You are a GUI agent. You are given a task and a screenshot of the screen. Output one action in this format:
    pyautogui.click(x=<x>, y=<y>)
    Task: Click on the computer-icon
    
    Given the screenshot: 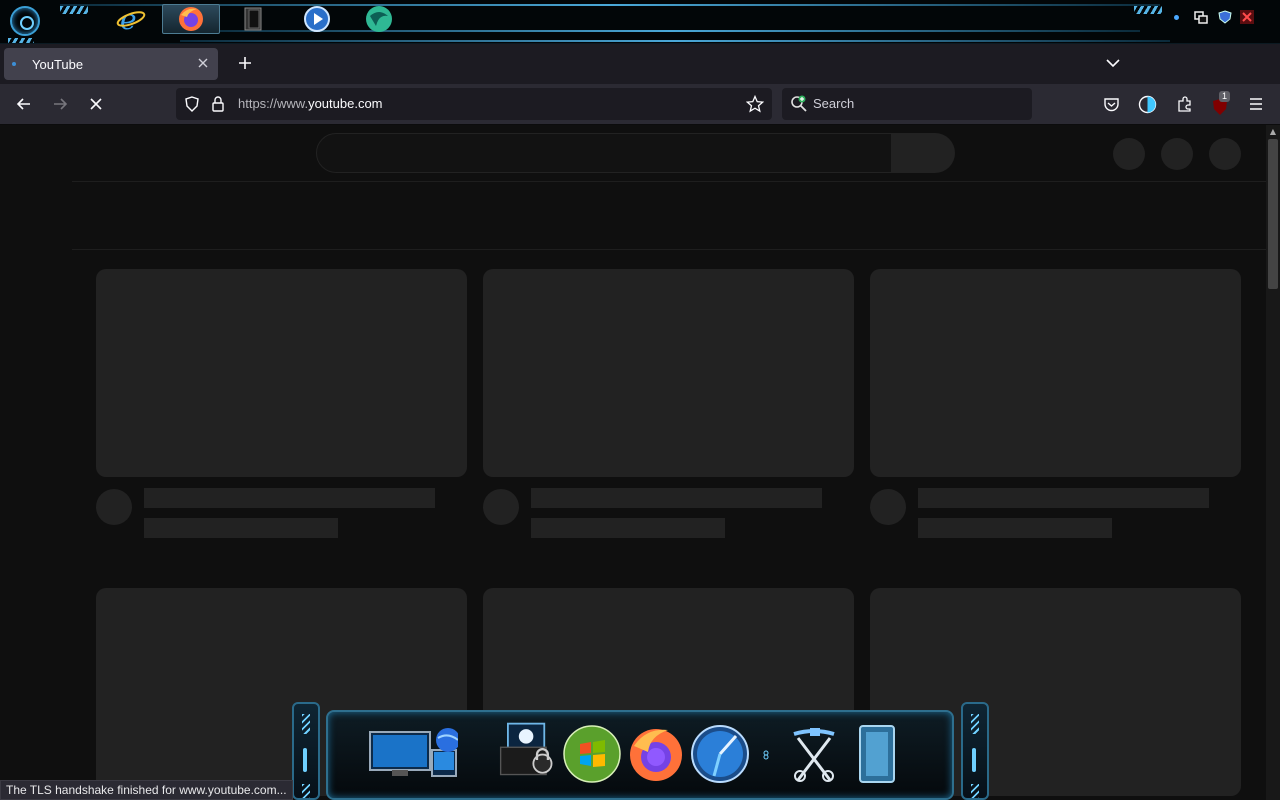 What is the action you would take?
    pyautogui.click(x=413, y=754)
    